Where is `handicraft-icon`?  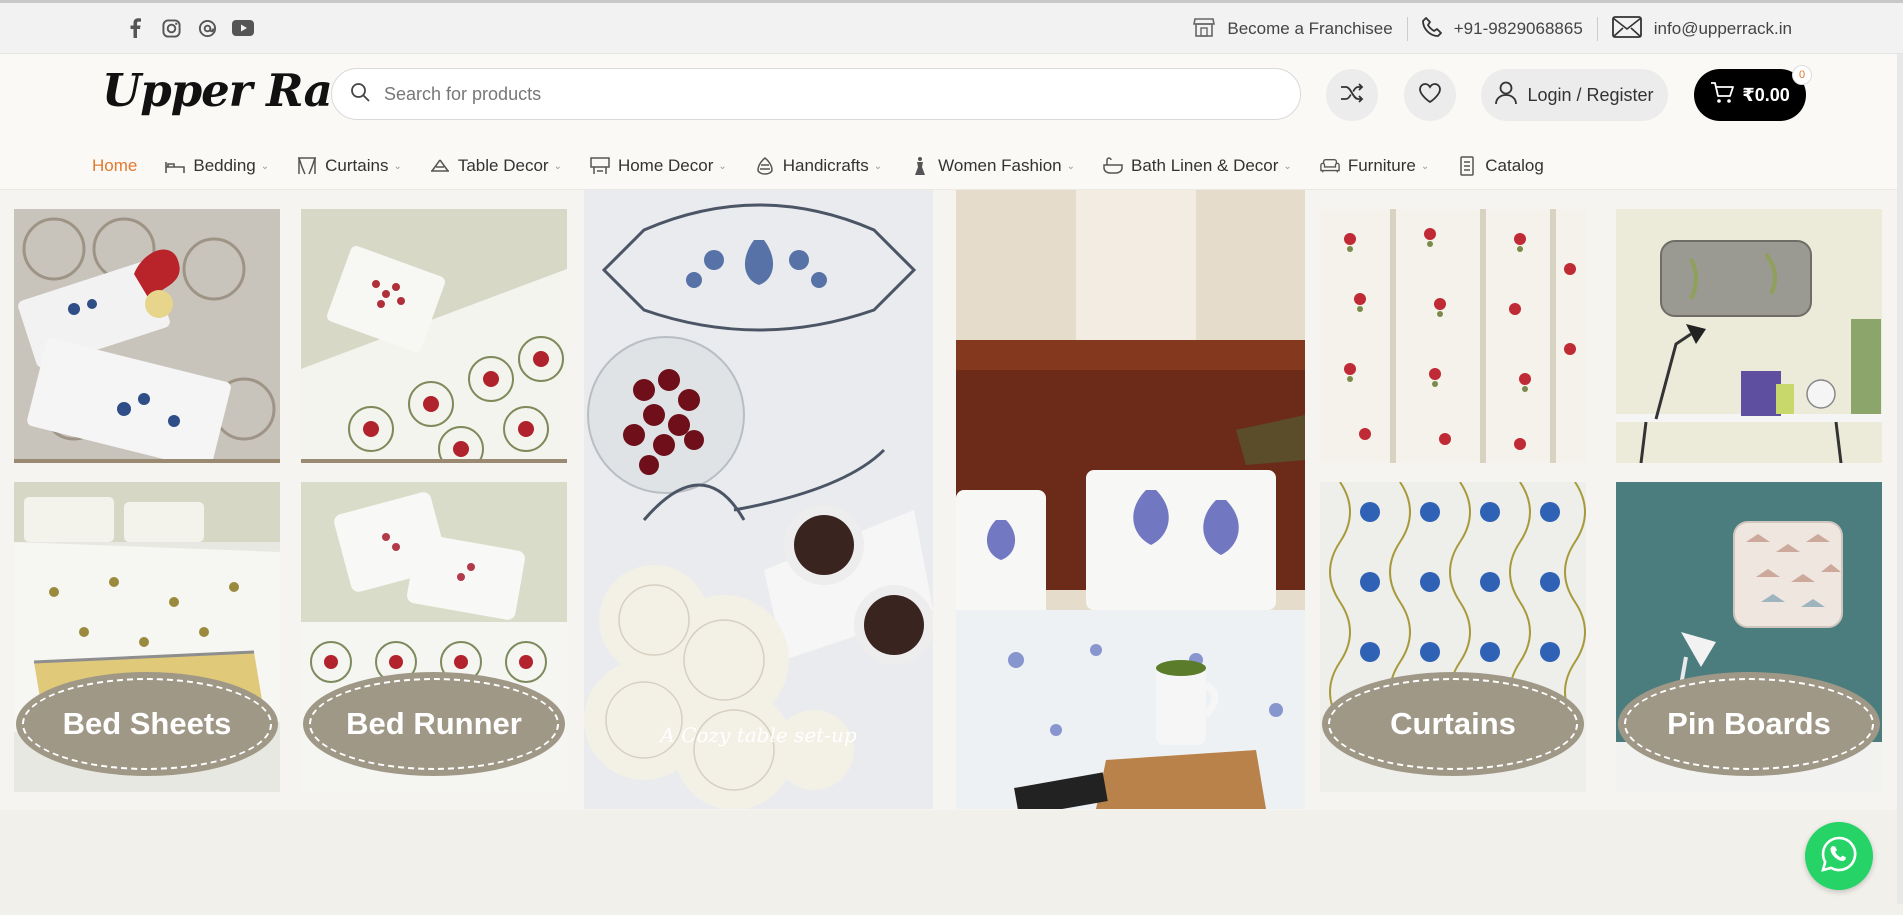
handicraft-icon is located at coordinates (765, 166).